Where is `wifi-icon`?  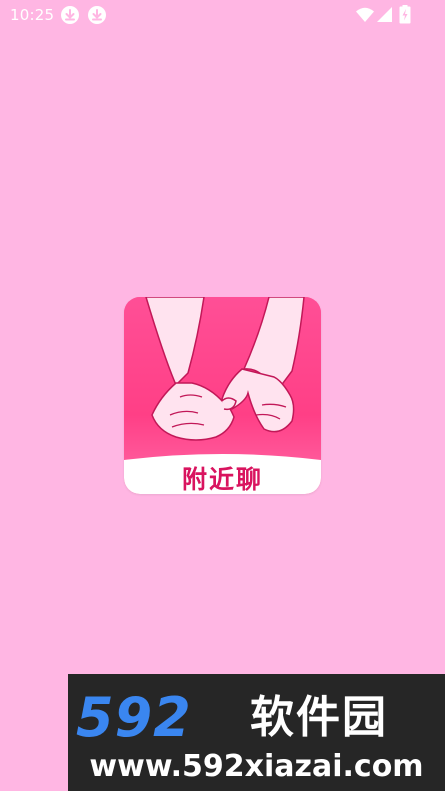 wifi-icon is located at coordinates (365, 14).